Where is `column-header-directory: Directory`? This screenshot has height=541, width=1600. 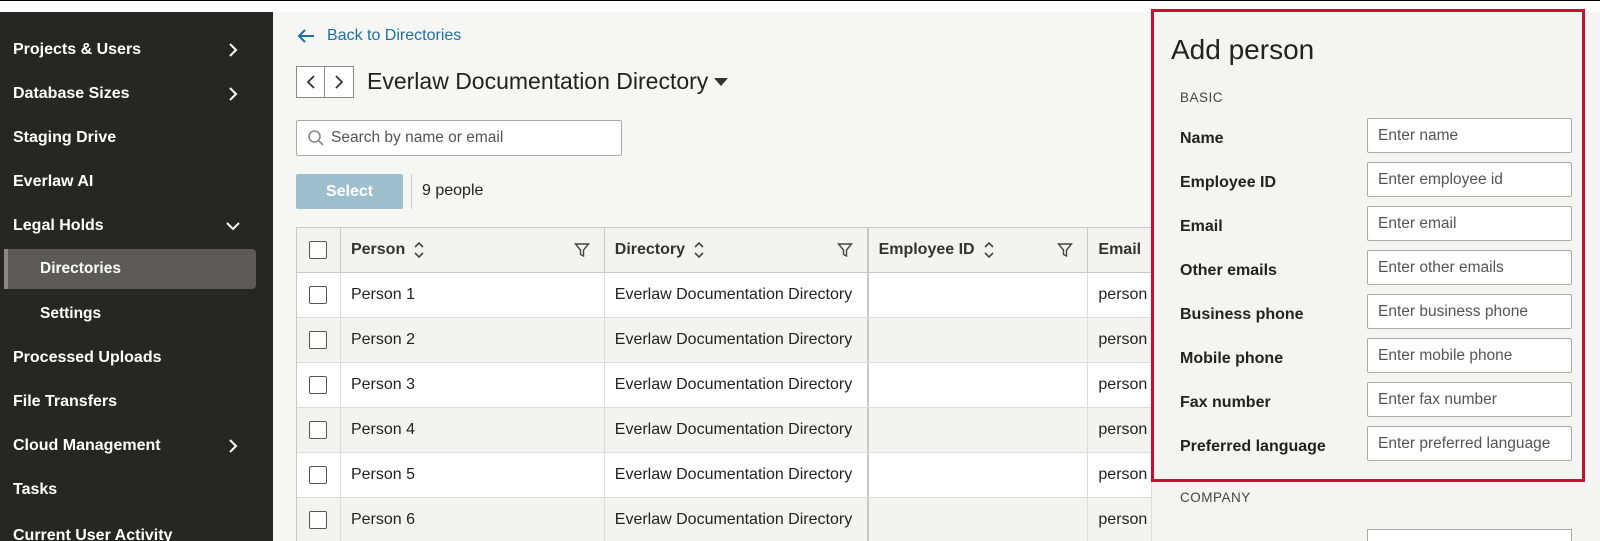 column-header-directory: Directory is located at coordinates (737, 250).